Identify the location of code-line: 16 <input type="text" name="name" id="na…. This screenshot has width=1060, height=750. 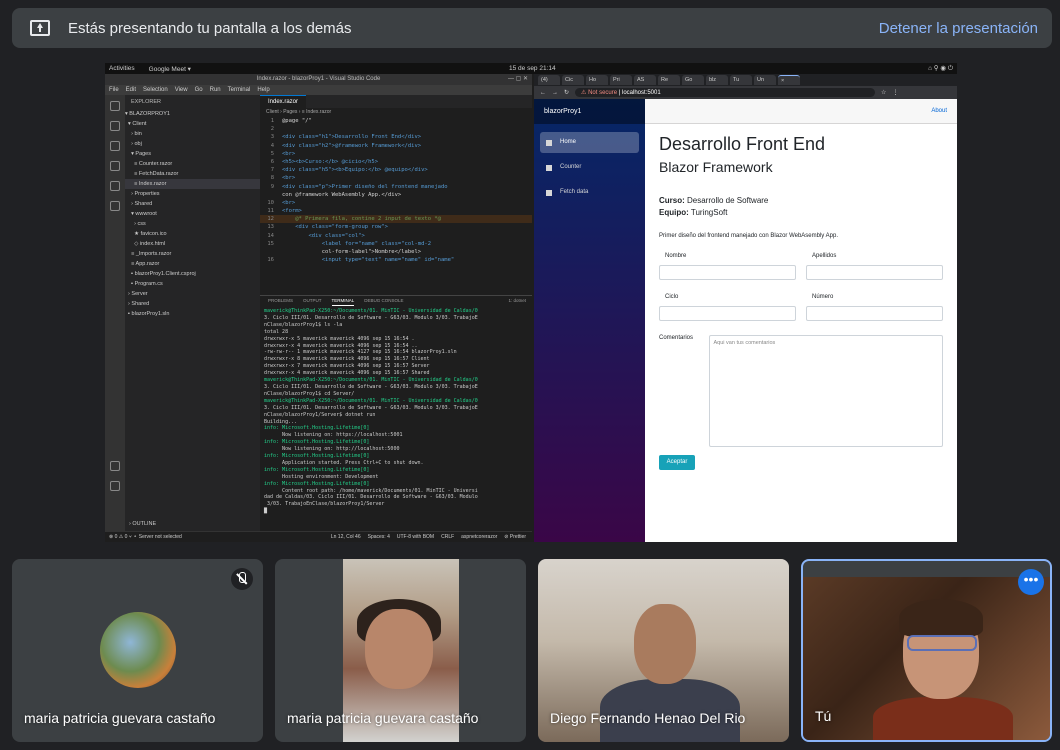
(396, 260).